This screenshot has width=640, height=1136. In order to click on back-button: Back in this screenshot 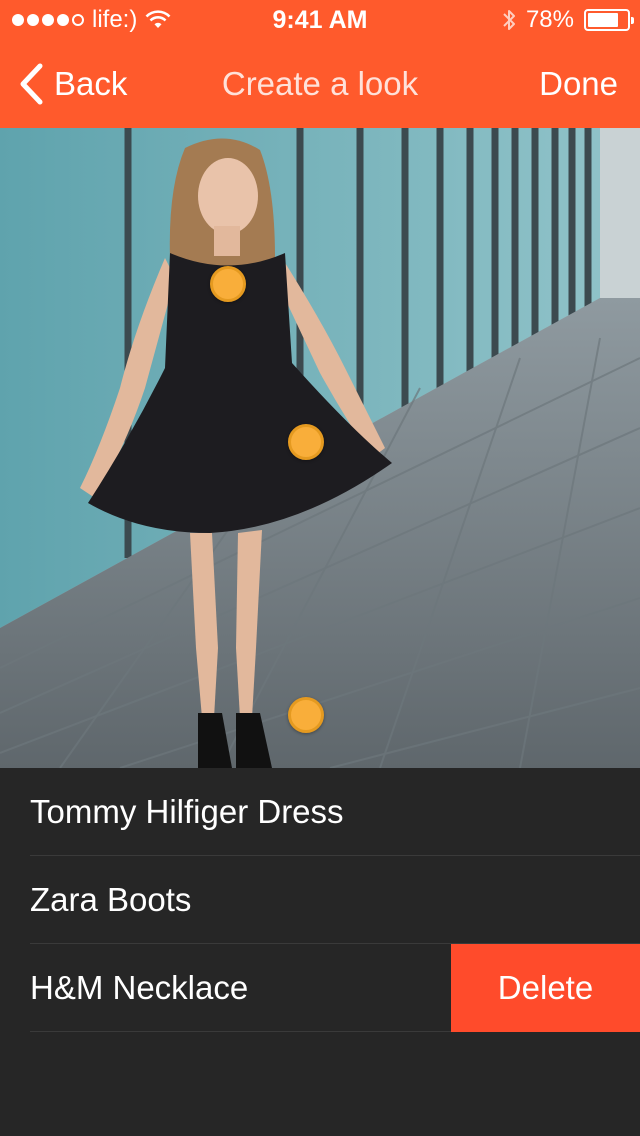, I will do `click(72, 84)`.